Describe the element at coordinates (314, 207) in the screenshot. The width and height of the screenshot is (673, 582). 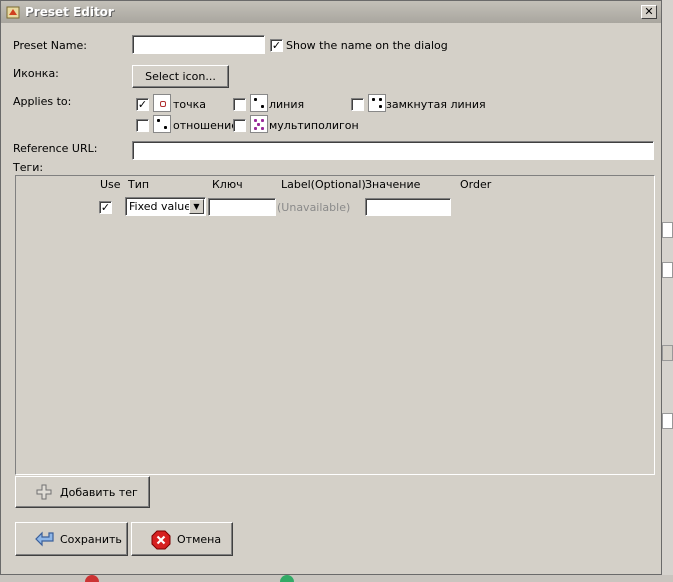
I see `tag-label-unavailable: (Unavailable)` at that location.